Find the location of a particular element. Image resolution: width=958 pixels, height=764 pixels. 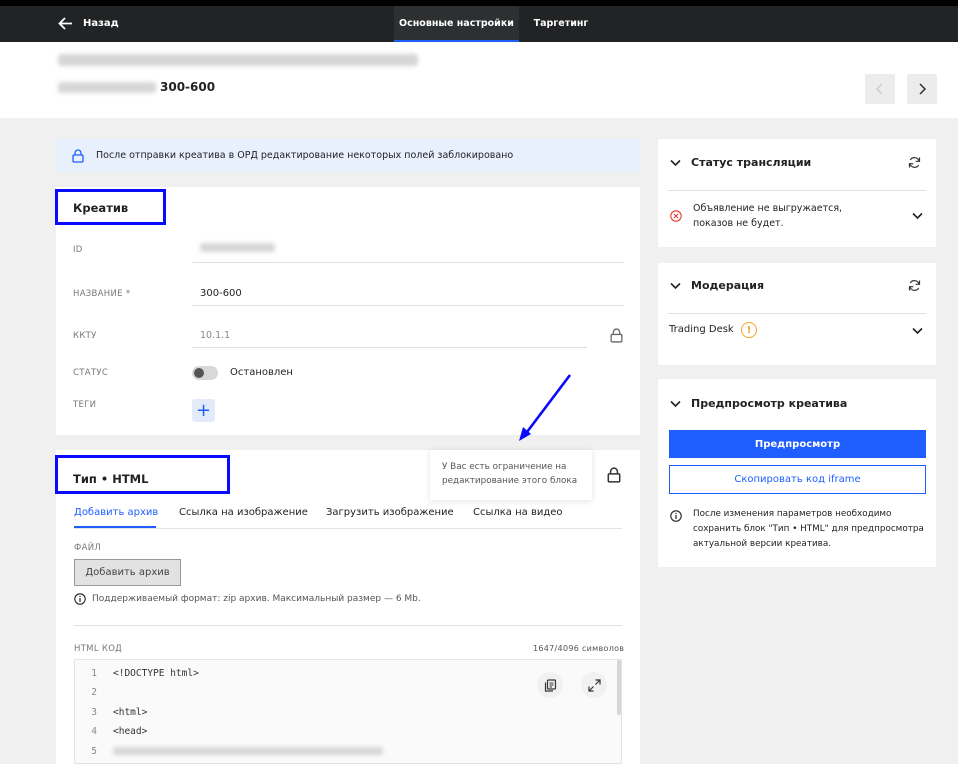

next-button is located at coordinates (922, 89).